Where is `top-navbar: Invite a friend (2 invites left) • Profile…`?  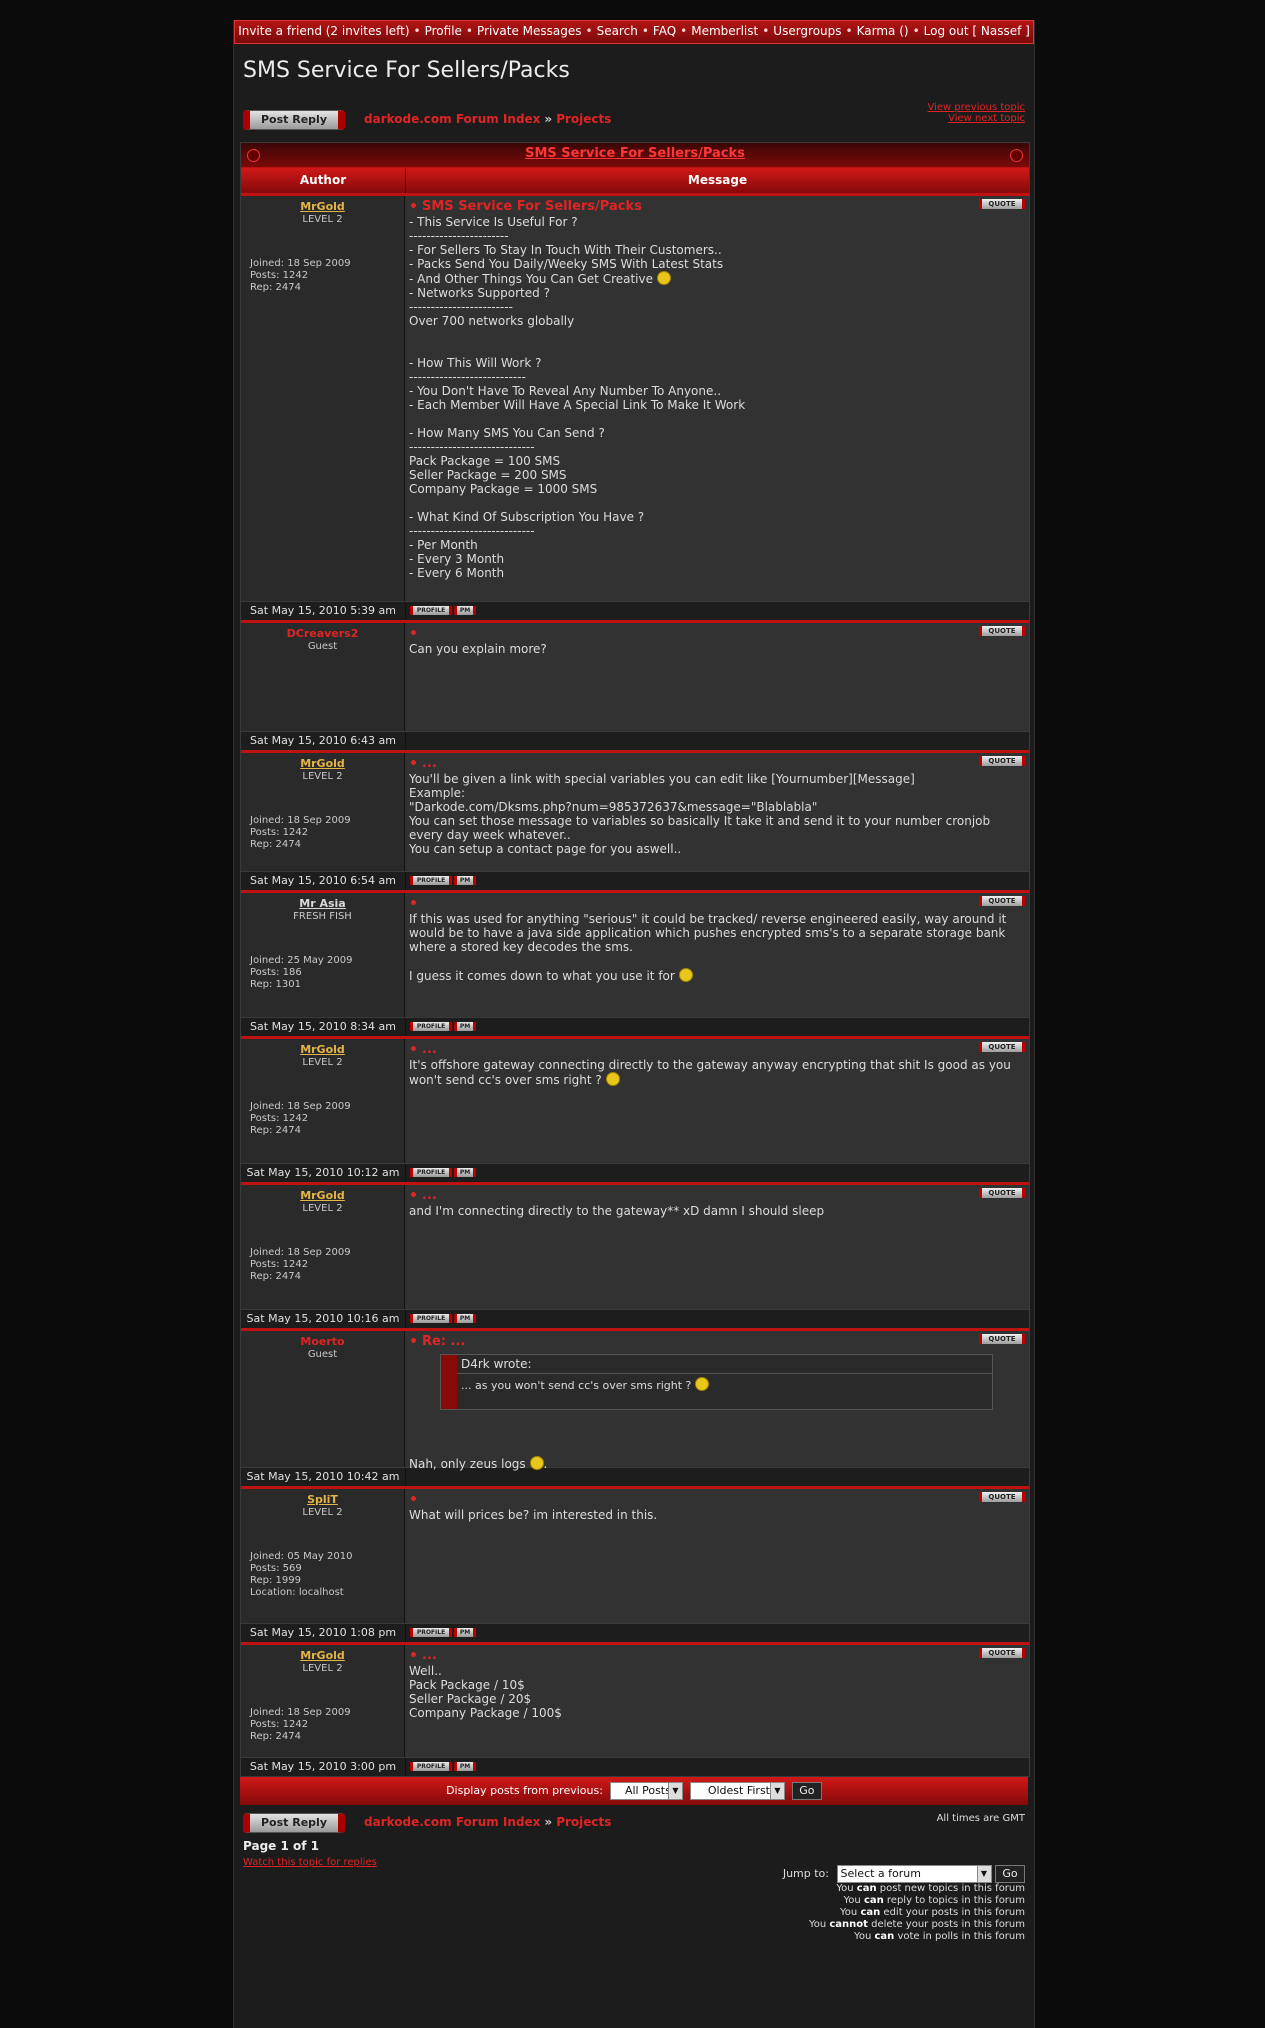
top-navbar: Invite a friend (2 invites left) • Profile… is located at coordinates (634, 32).